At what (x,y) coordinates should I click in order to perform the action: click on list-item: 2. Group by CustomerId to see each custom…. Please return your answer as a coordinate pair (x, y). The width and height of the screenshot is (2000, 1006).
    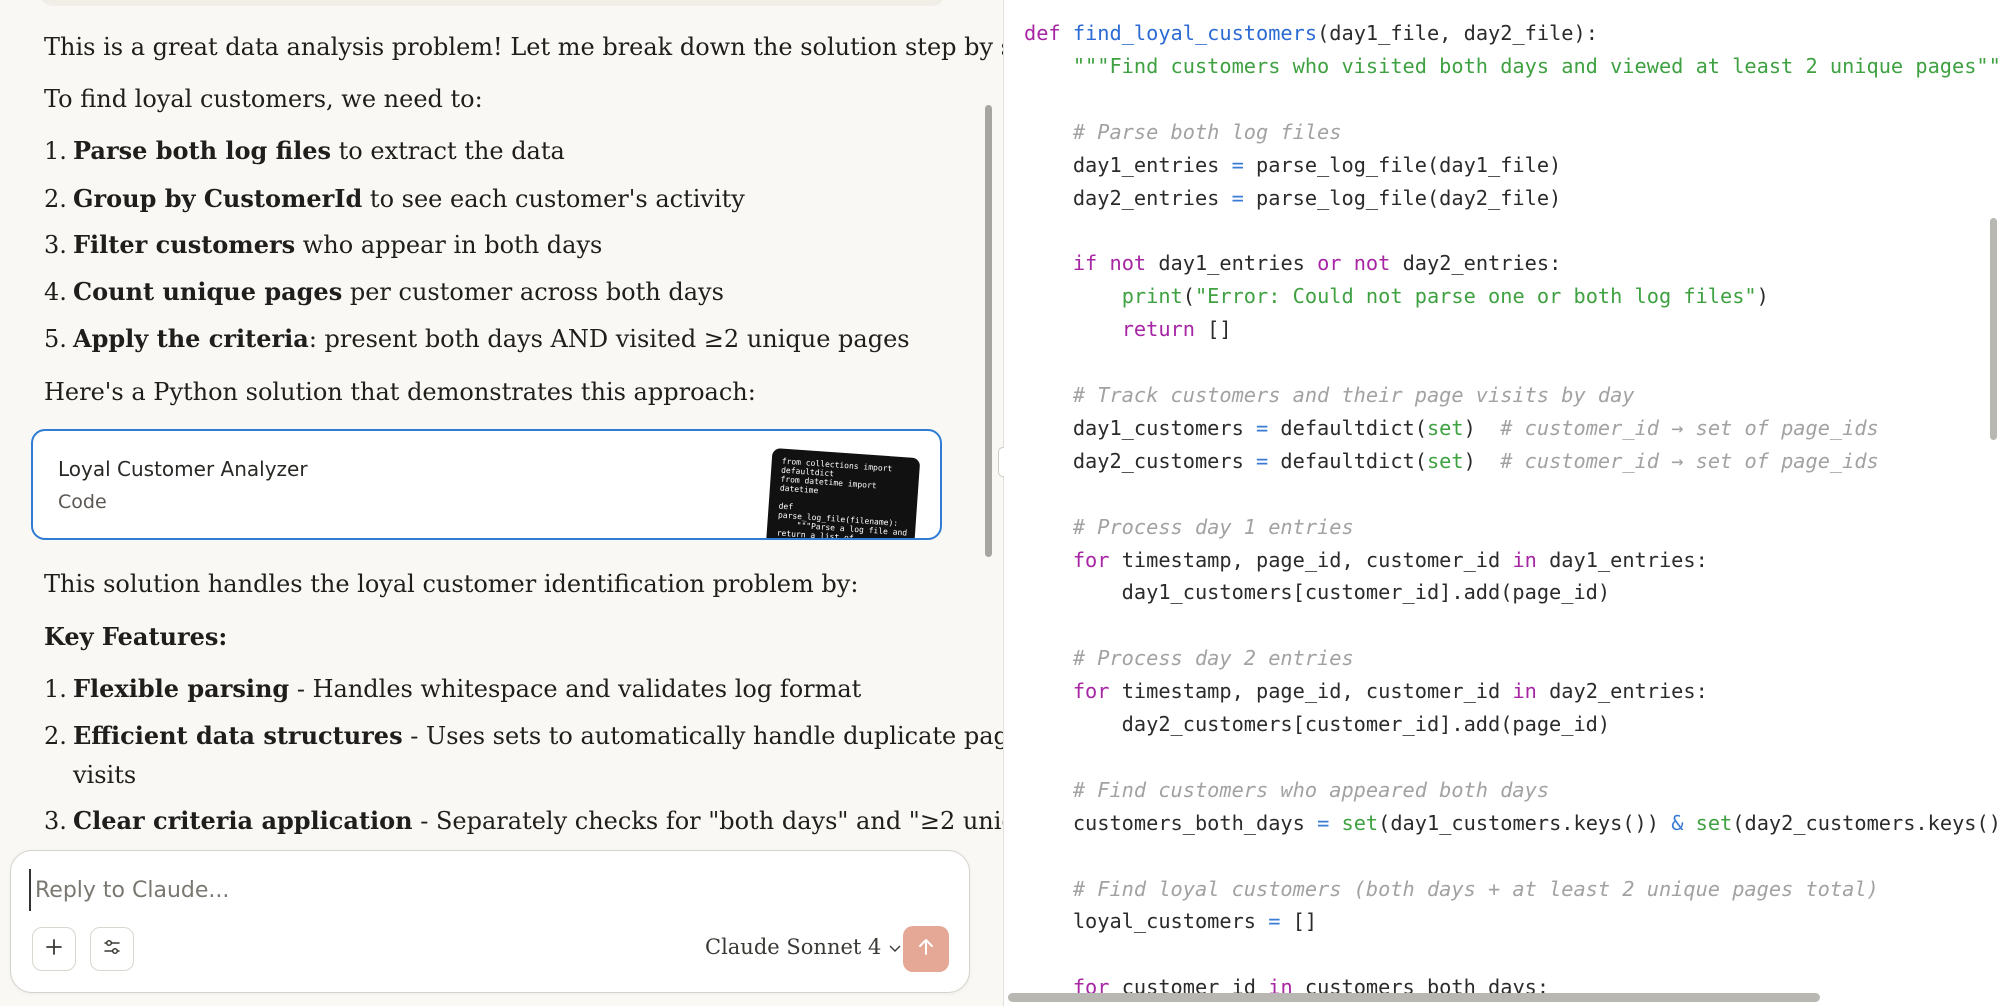
    Looking at the image, I should click on (394, 198).